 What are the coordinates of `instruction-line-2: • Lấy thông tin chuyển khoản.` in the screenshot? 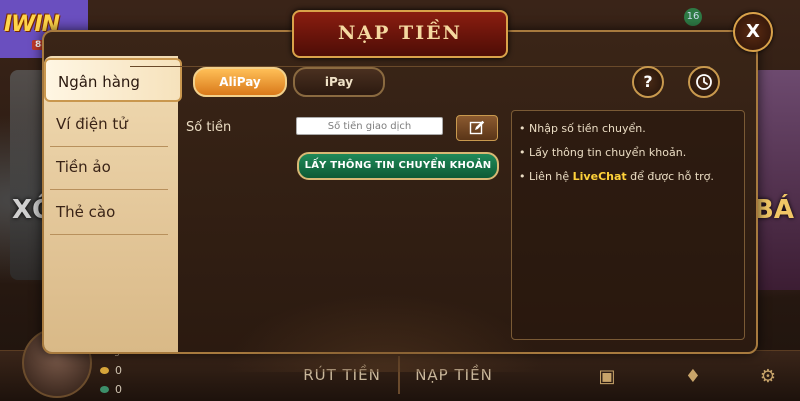 It's located at (603, 152).